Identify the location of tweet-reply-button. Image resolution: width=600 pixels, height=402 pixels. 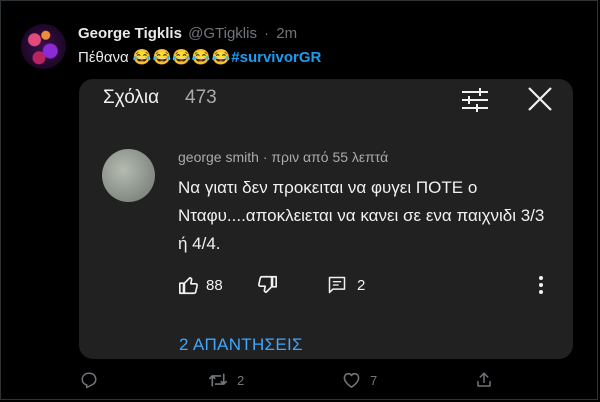
(89, 380).